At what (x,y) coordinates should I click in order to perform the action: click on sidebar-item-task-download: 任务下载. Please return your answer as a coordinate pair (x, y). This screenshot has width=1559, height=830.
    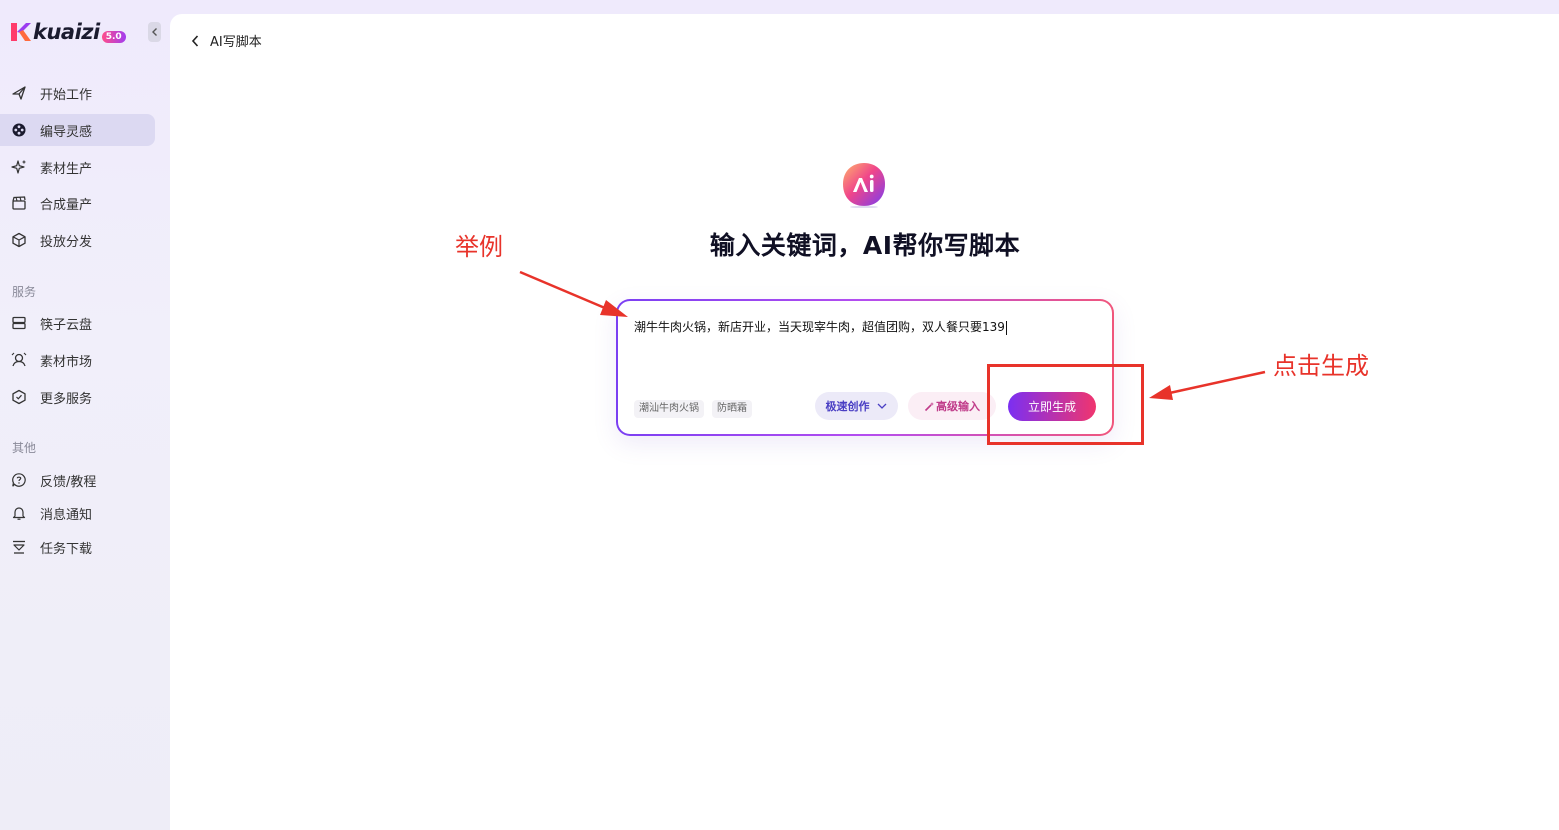
    Looking at the image, I should click on (77, 547).